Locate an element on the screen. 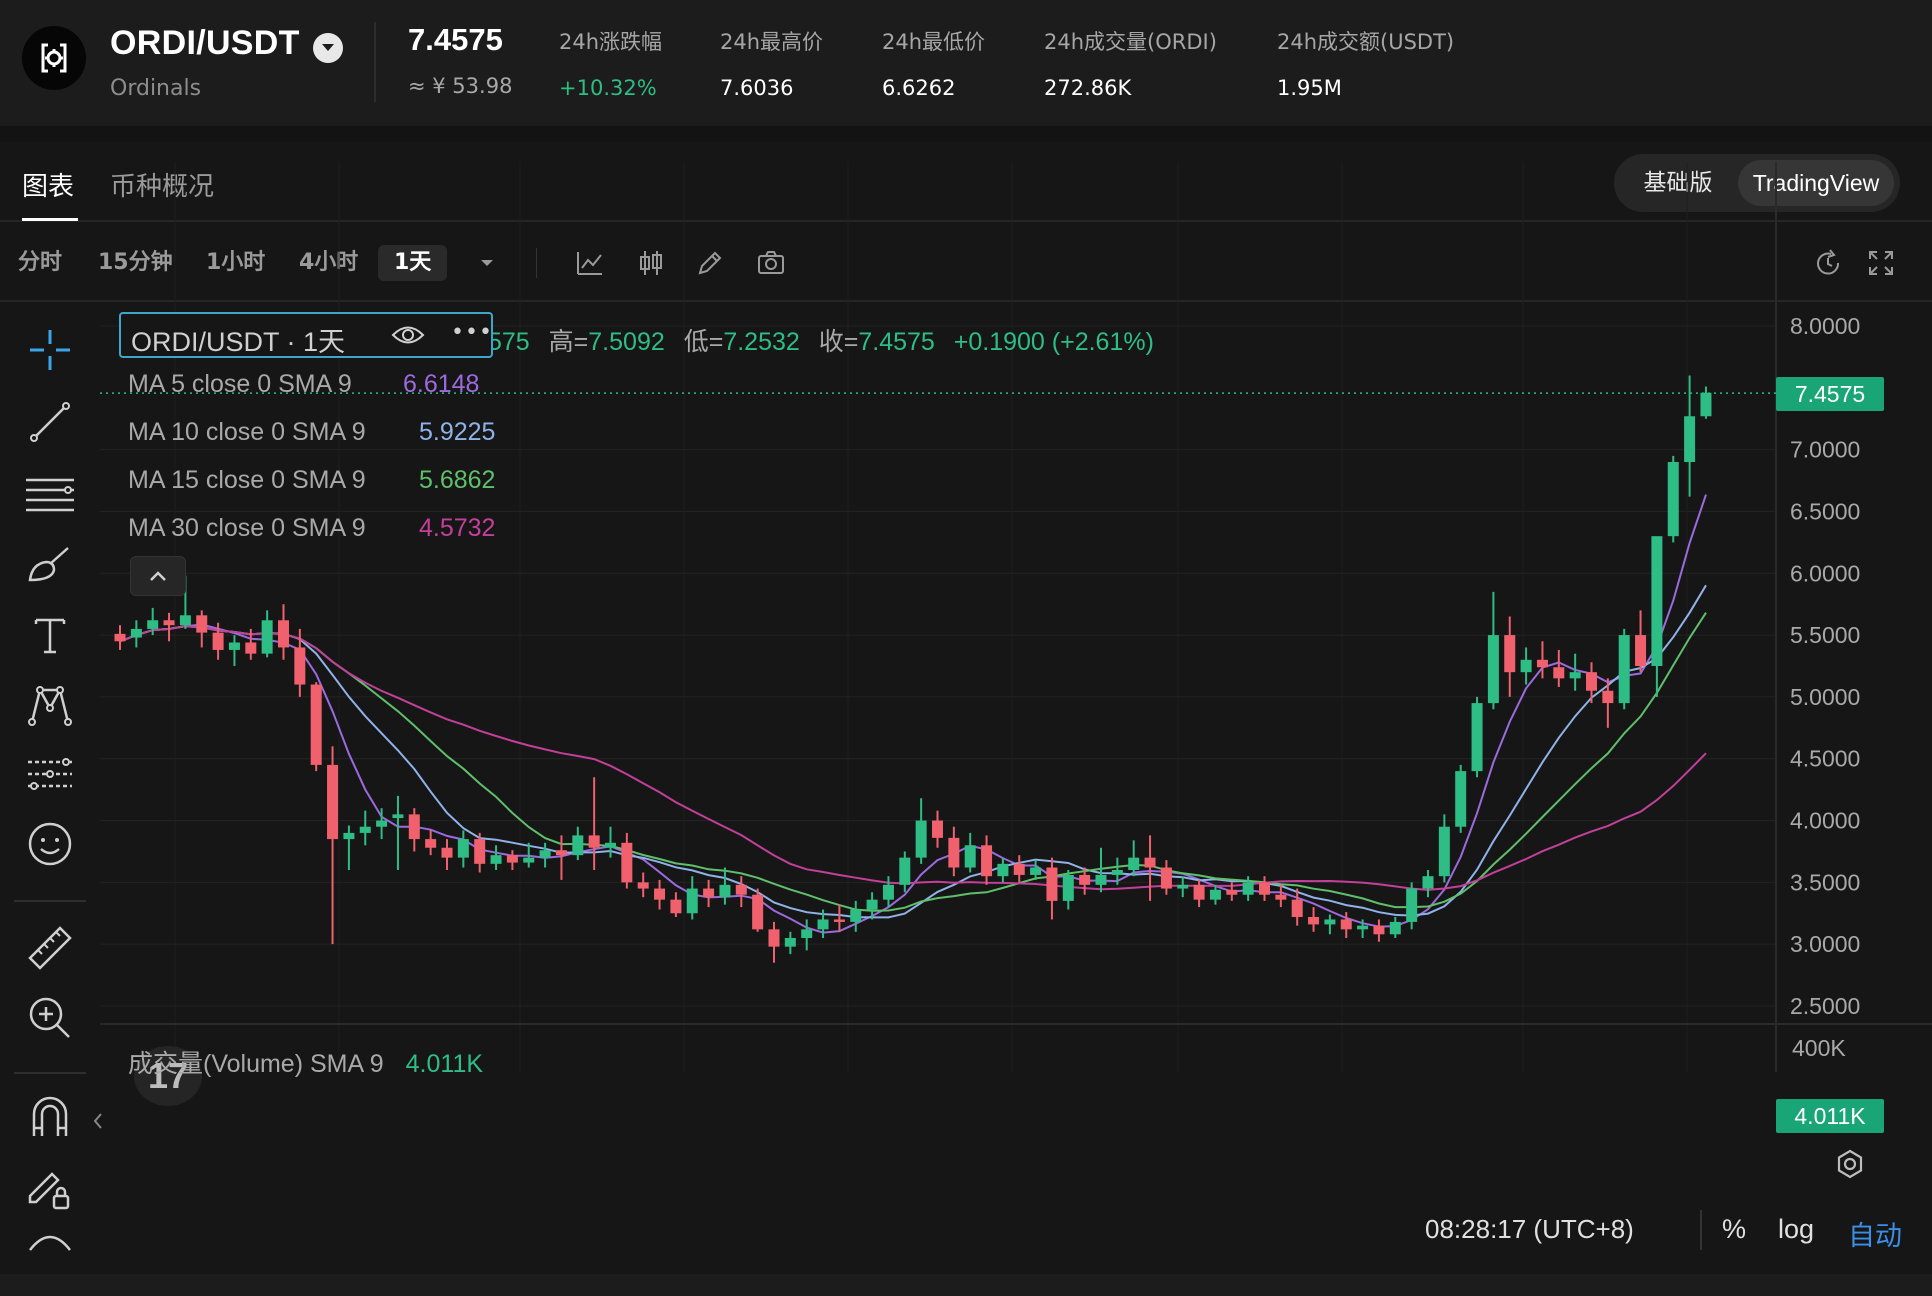  pair-name: ORDI/USDT is located at coordinates (205, 43).